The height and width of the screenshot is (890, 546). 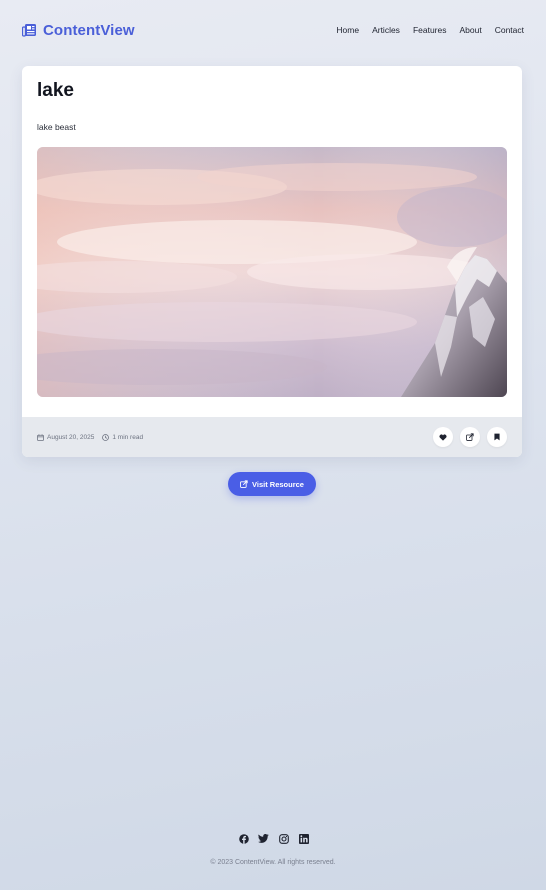 I want to click on social-links, so click(x=273, y=838).